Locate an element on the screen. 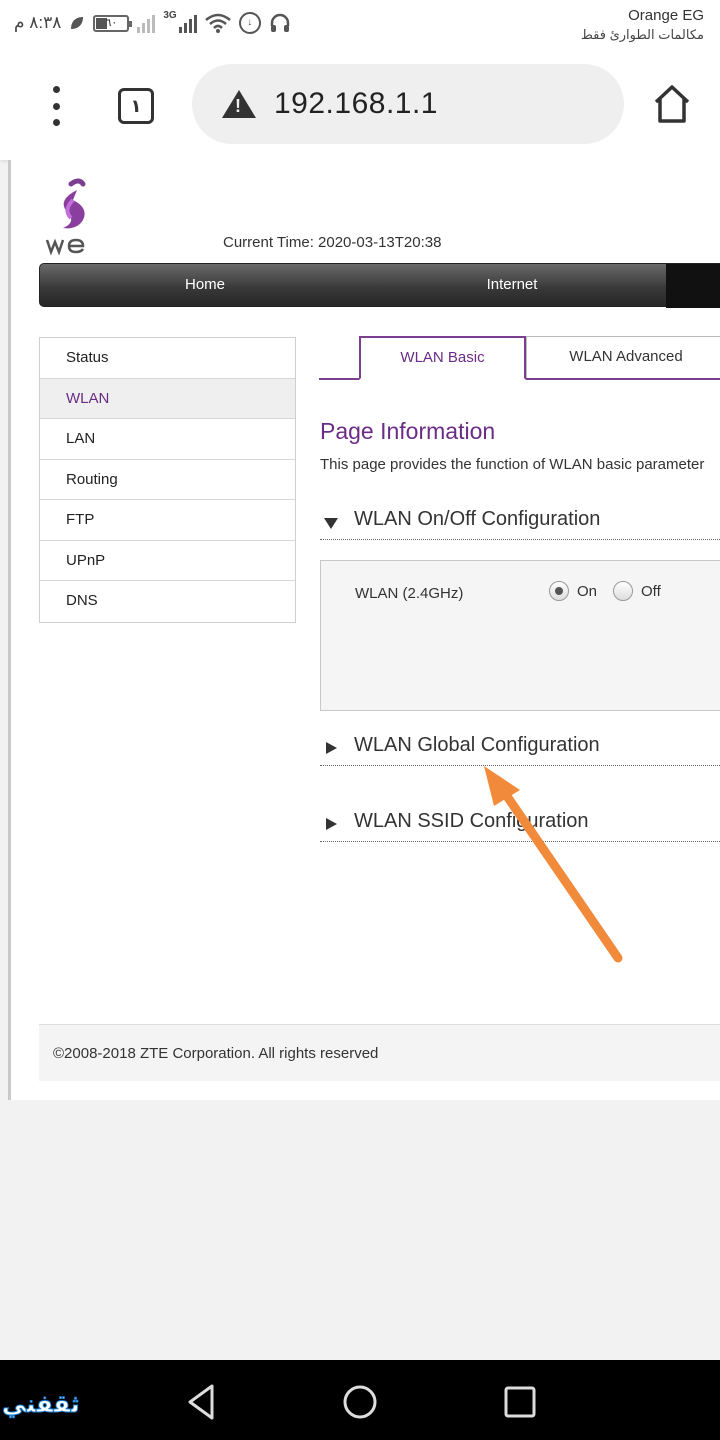 The image size is (720, 1440). sidebar-item-routing: Routing is located at coordinates (167, 479).